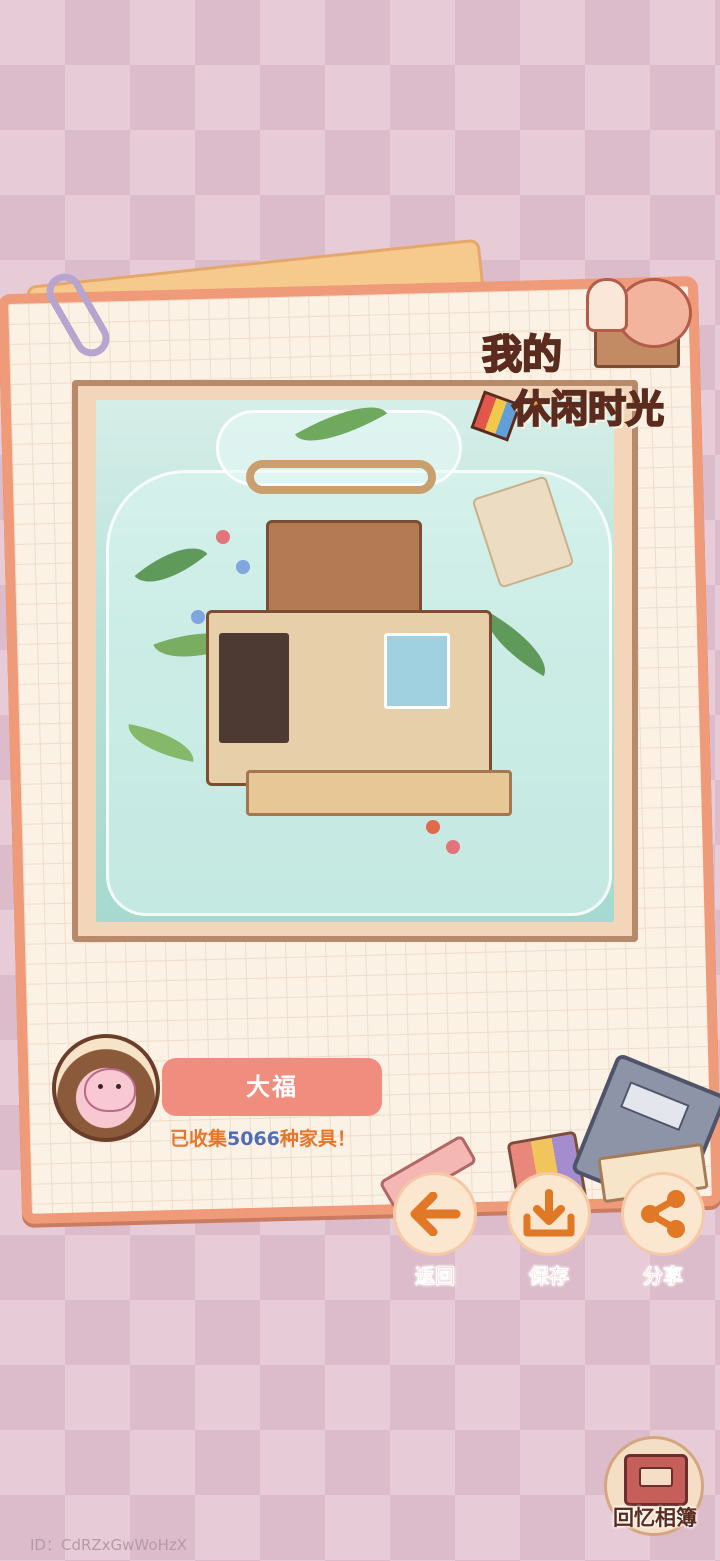 The width and height of the screenshot is (720, 1561). What do you see at coordinates (656, 1480) in the screenshot?
I see `album-book-icon` at bounding box center [656, 1480].